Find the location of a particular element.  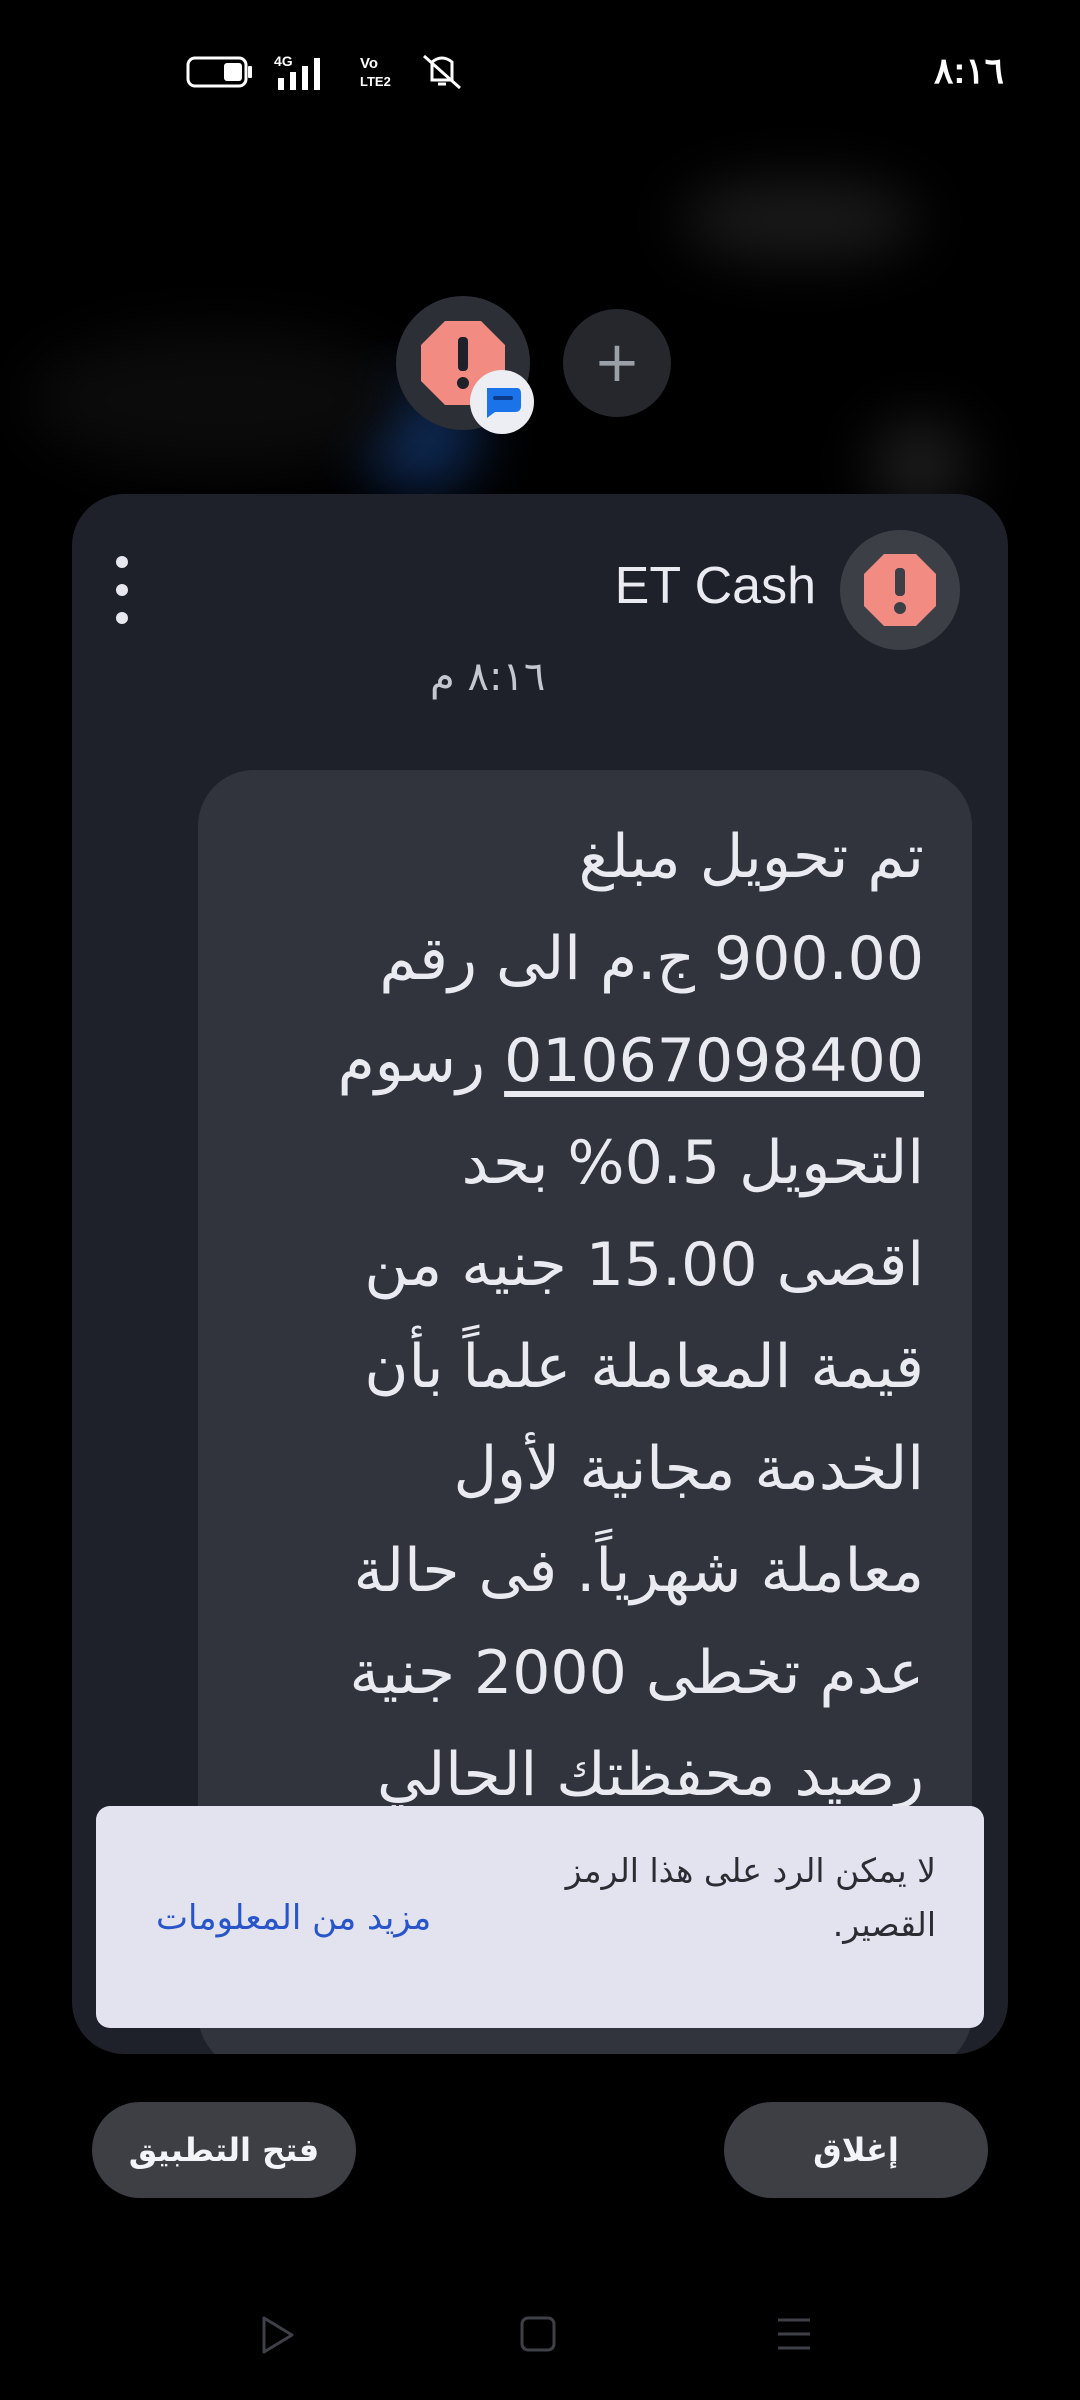

svg-text: Vo is located at coordinates (369, 63).